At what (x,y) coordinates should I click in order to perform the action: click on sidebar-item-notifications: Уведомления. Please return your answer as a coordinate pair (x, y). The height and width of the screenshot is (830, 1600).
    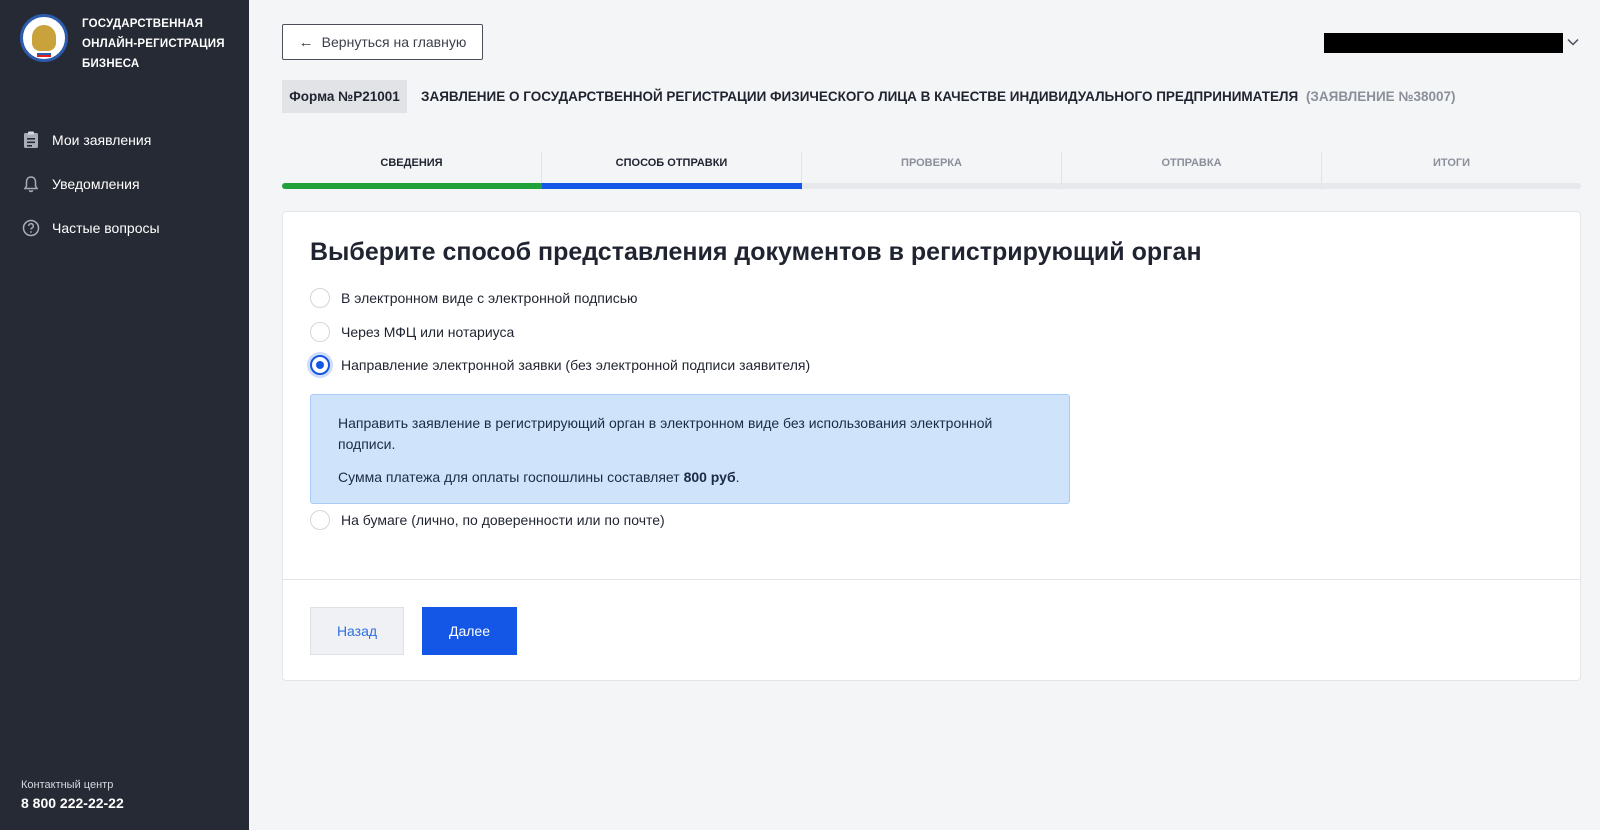
    Looking at the image, I should click on (124, 184).